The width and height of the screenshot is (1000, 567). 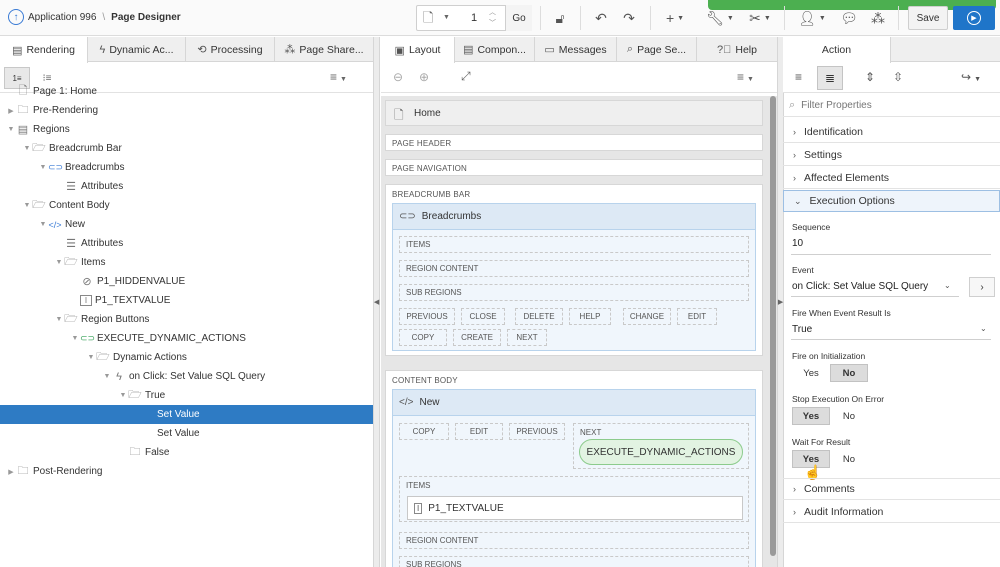 I want to click on fire-init-no-toggle: No, so click(x=849, y=373).